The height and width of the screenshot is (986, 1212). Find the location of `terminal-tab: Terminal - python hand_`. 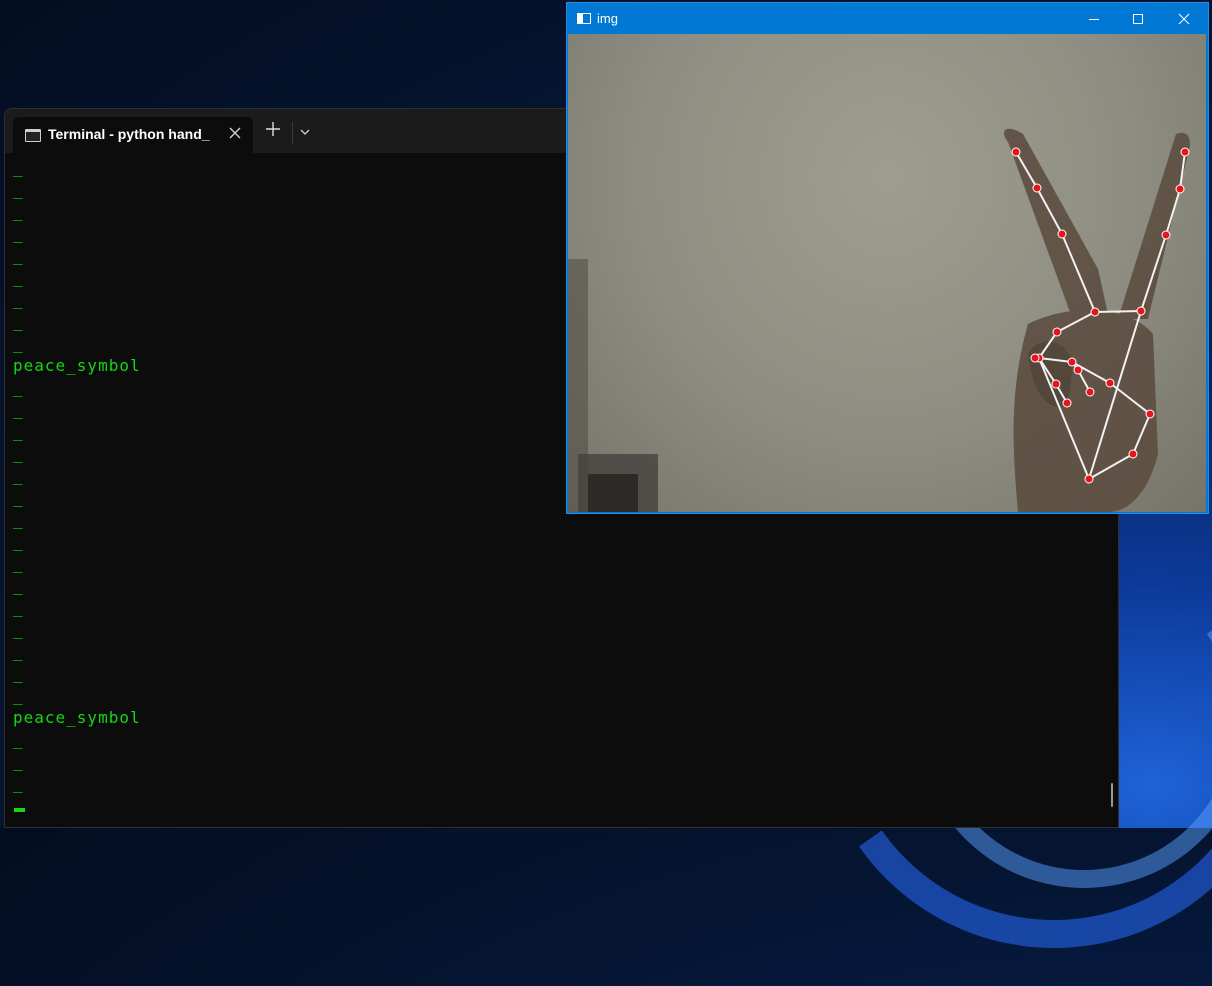

terminal-tab: Terminal - python hand_ is located at coordinates (133, 135).